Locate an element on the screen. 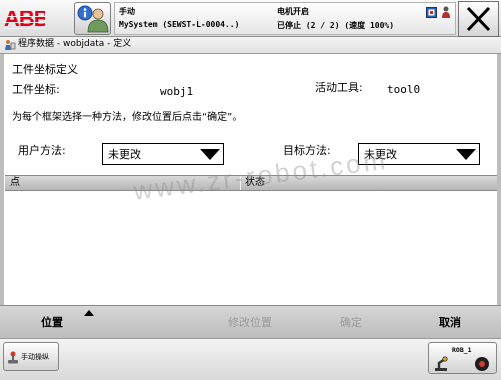  breadcrumb: 程序数据 - wobjdata - 定义 is located at coordinates (250, 45).